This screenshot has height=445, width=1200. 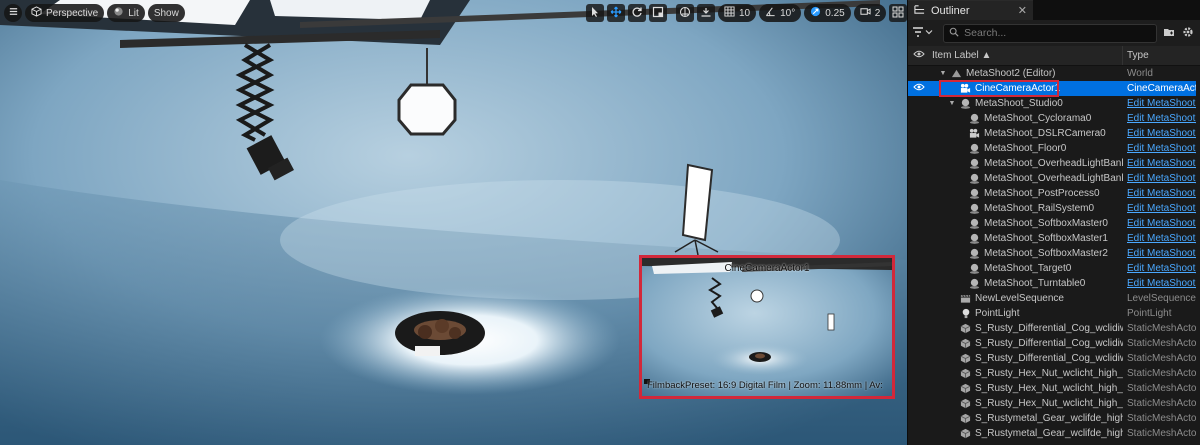 I want to click on outliner-row: MetaShoot_Turntable0 Edit MetaShoot_, so click(x=1054, y=283).